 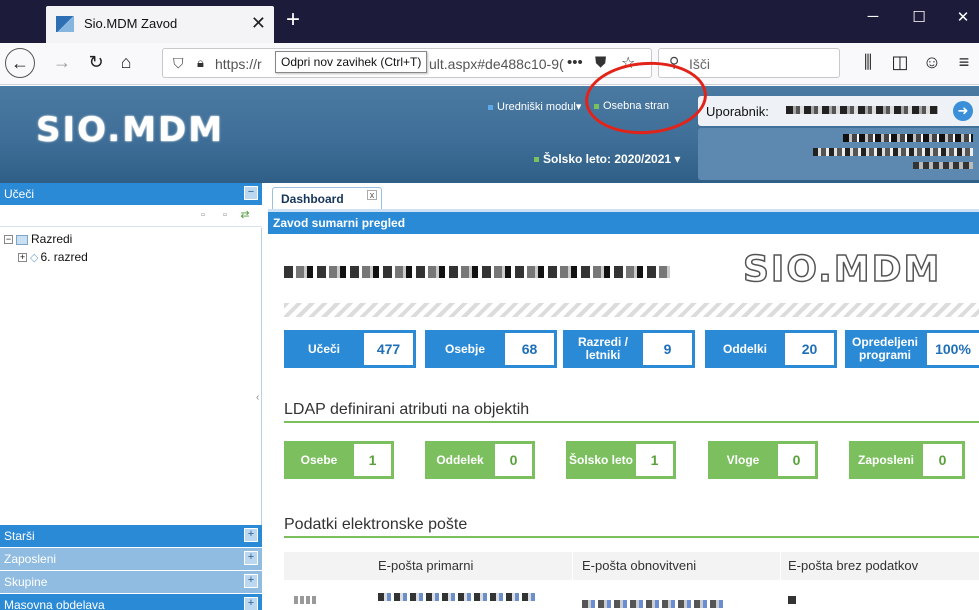 What do you see at coordinates (62, 62) in the screenshot?
I see `forward-icon: →` at bounding box center [62, 62].